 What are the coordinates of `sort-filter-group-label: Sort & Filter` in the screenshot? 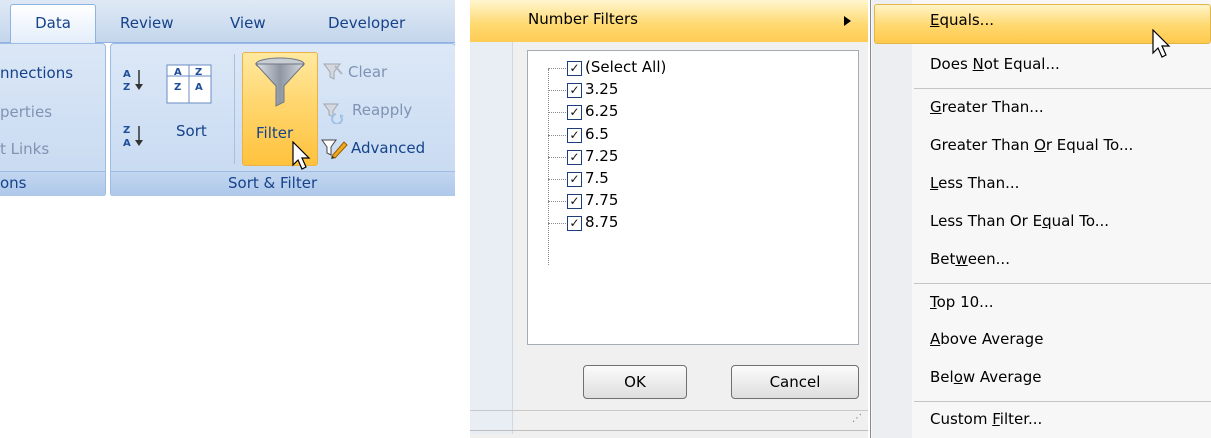 It's located at (273, 183).